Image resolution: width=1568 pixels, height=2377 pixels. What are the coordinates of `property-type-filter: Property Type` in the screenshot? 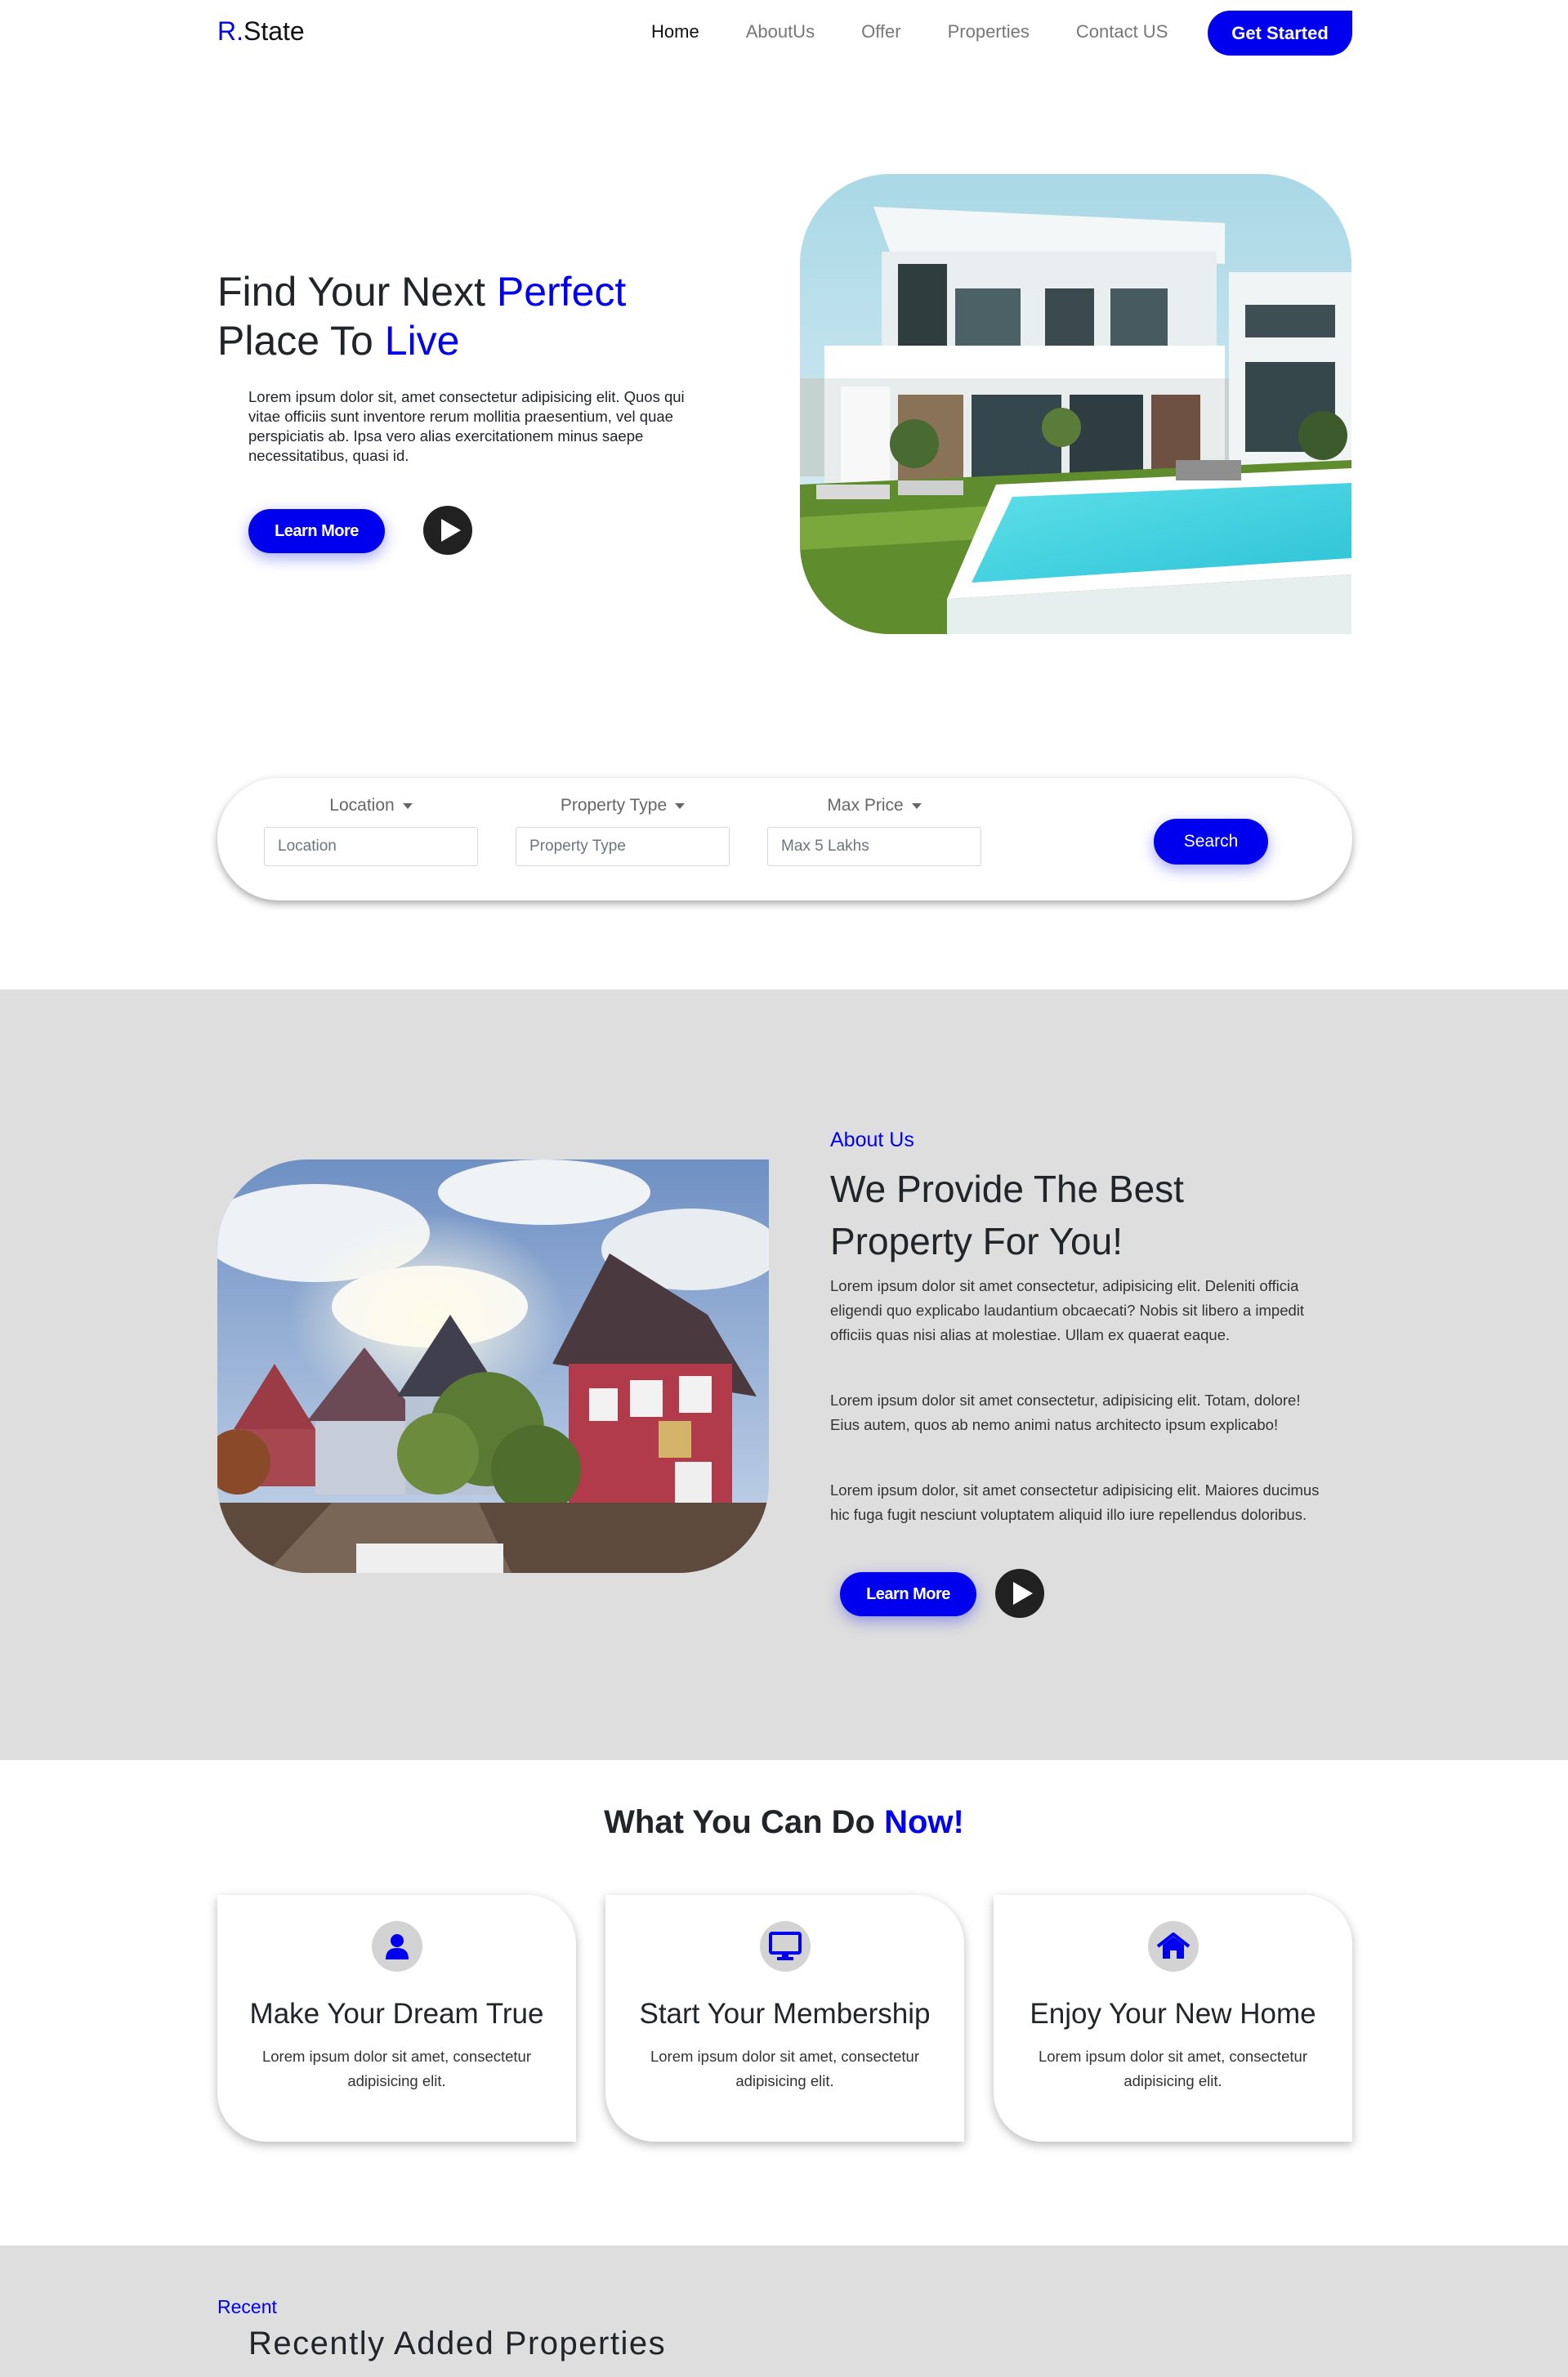 It's located at (623, 831).